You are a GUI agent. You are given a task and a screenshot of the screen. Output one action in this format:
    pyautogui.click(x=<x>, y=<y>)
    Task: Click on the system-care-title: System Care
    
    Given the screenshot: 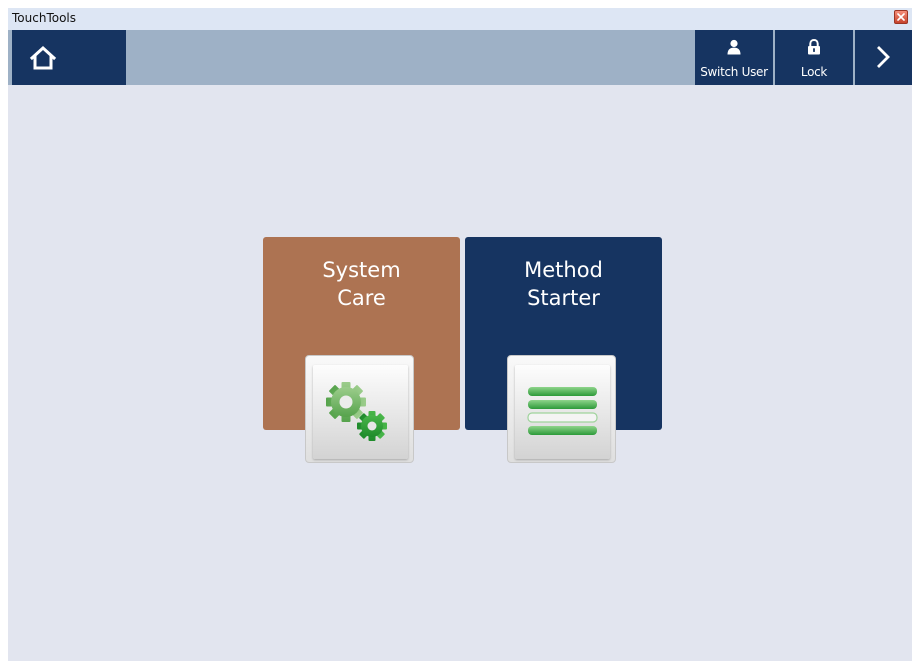 What is the action you would take?
    pyautogui.click(x=361, y=284)
    